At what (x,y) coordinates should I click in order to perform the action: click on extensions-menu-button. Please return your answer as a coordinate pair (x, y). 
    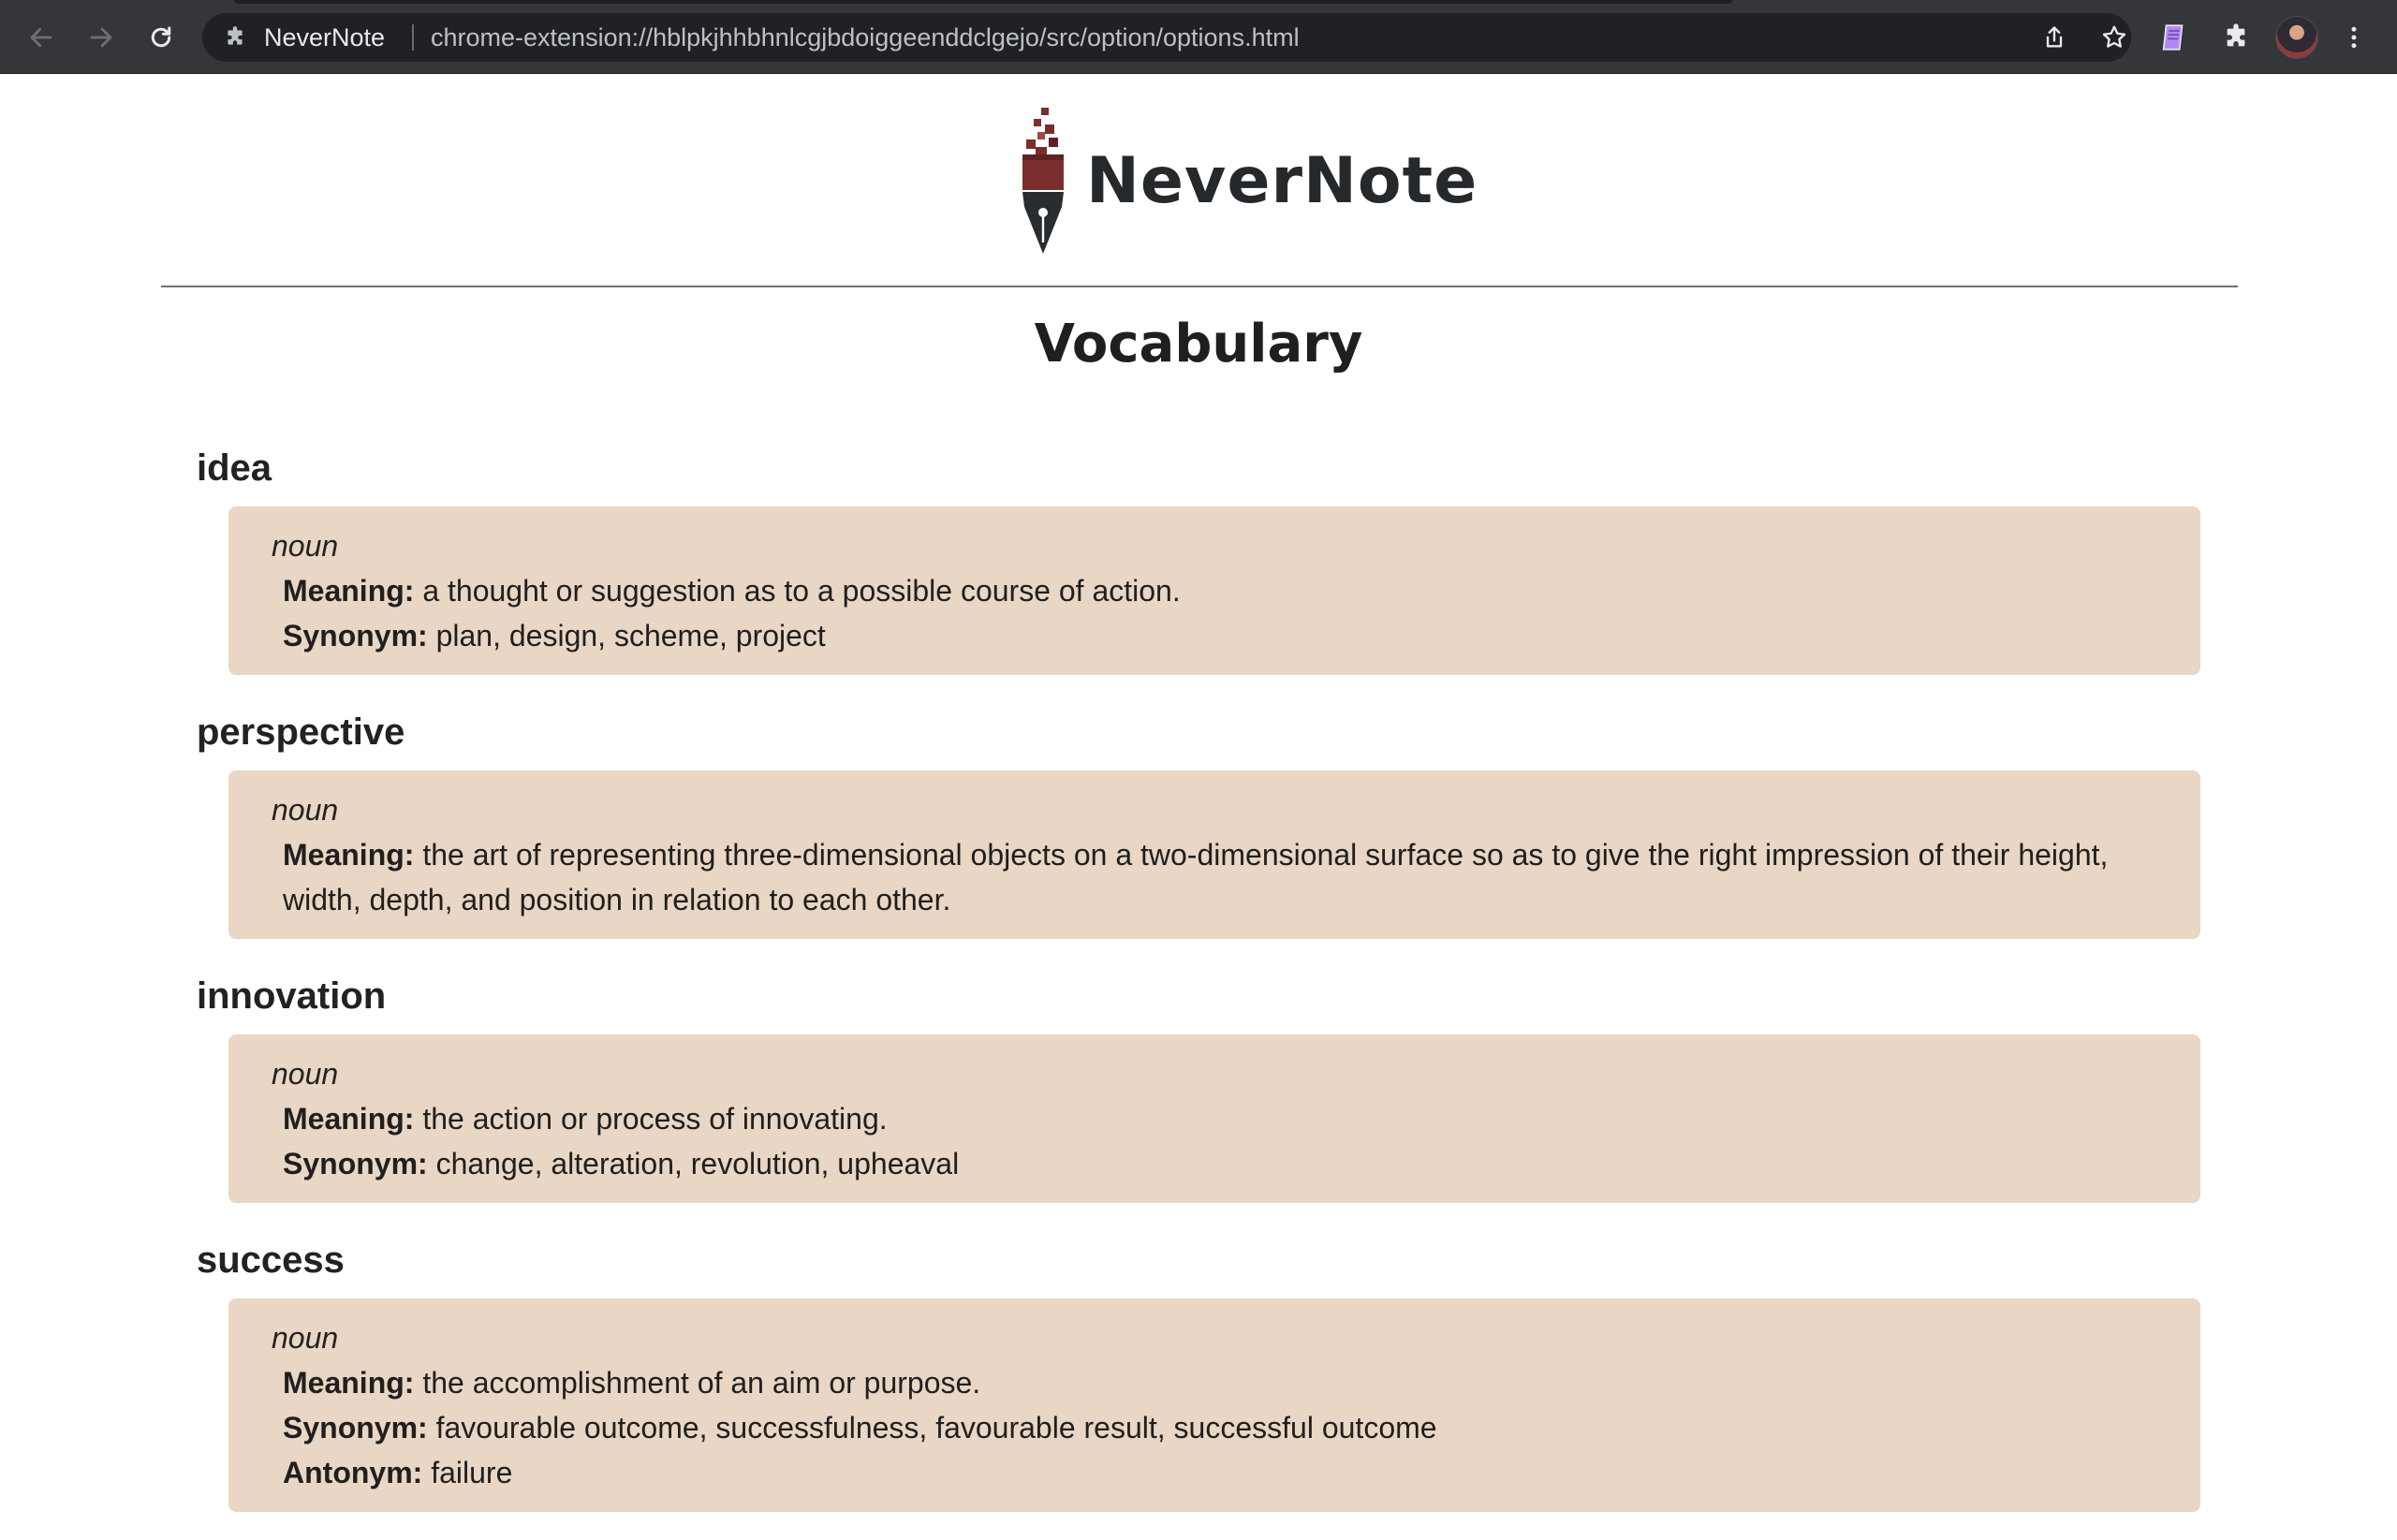
    Looking at the image, I should click on (2236, 37).